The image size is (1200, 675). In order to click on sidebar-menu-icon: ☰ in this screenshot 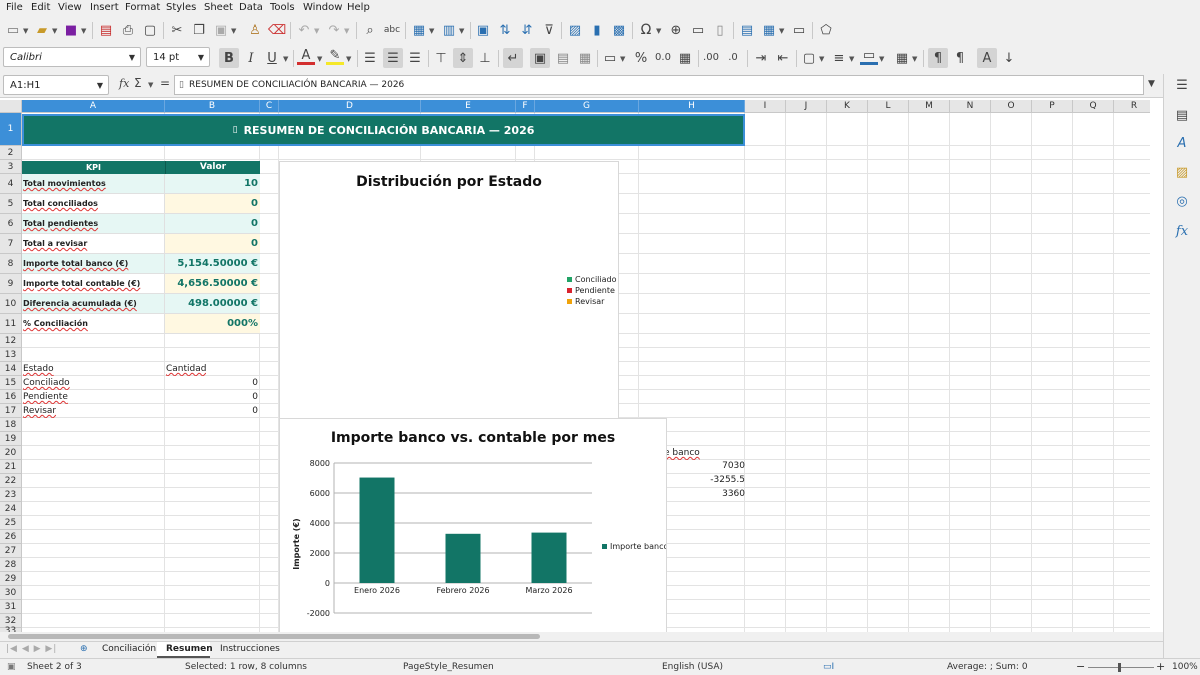, I will do `click(1182, 85)`.